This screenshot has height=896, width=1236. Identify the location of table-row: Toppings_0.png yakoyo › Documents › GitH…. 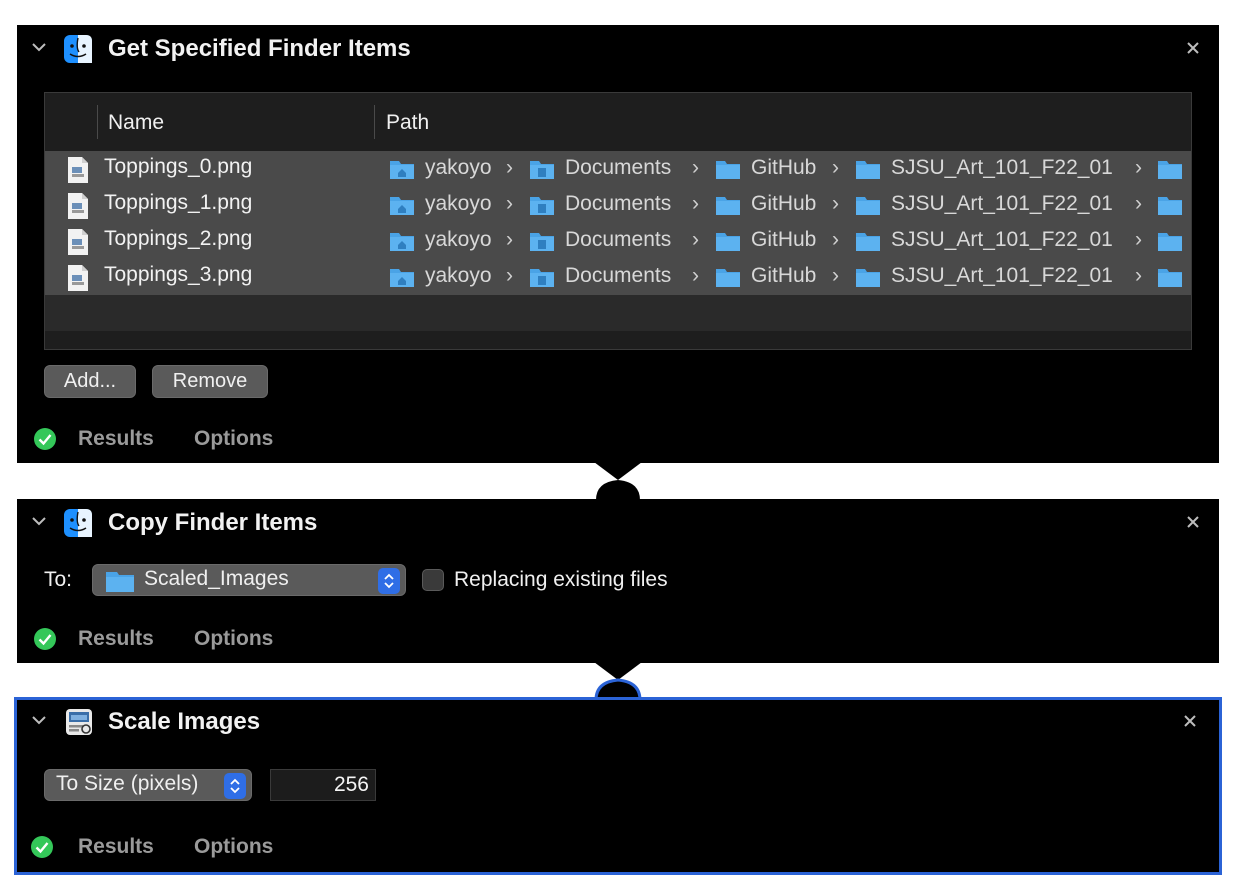
(618, 169).